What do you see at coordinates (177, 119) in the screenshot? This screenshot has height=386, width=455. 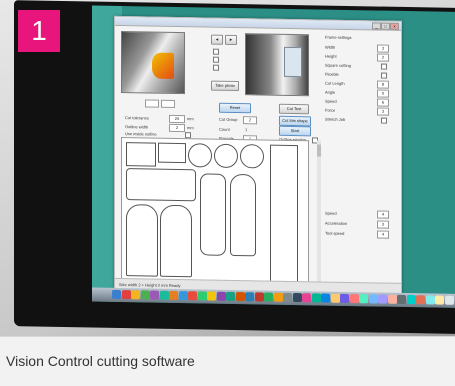 I see `cut-tolerance-input: 20` at bounding box center [177, 119].